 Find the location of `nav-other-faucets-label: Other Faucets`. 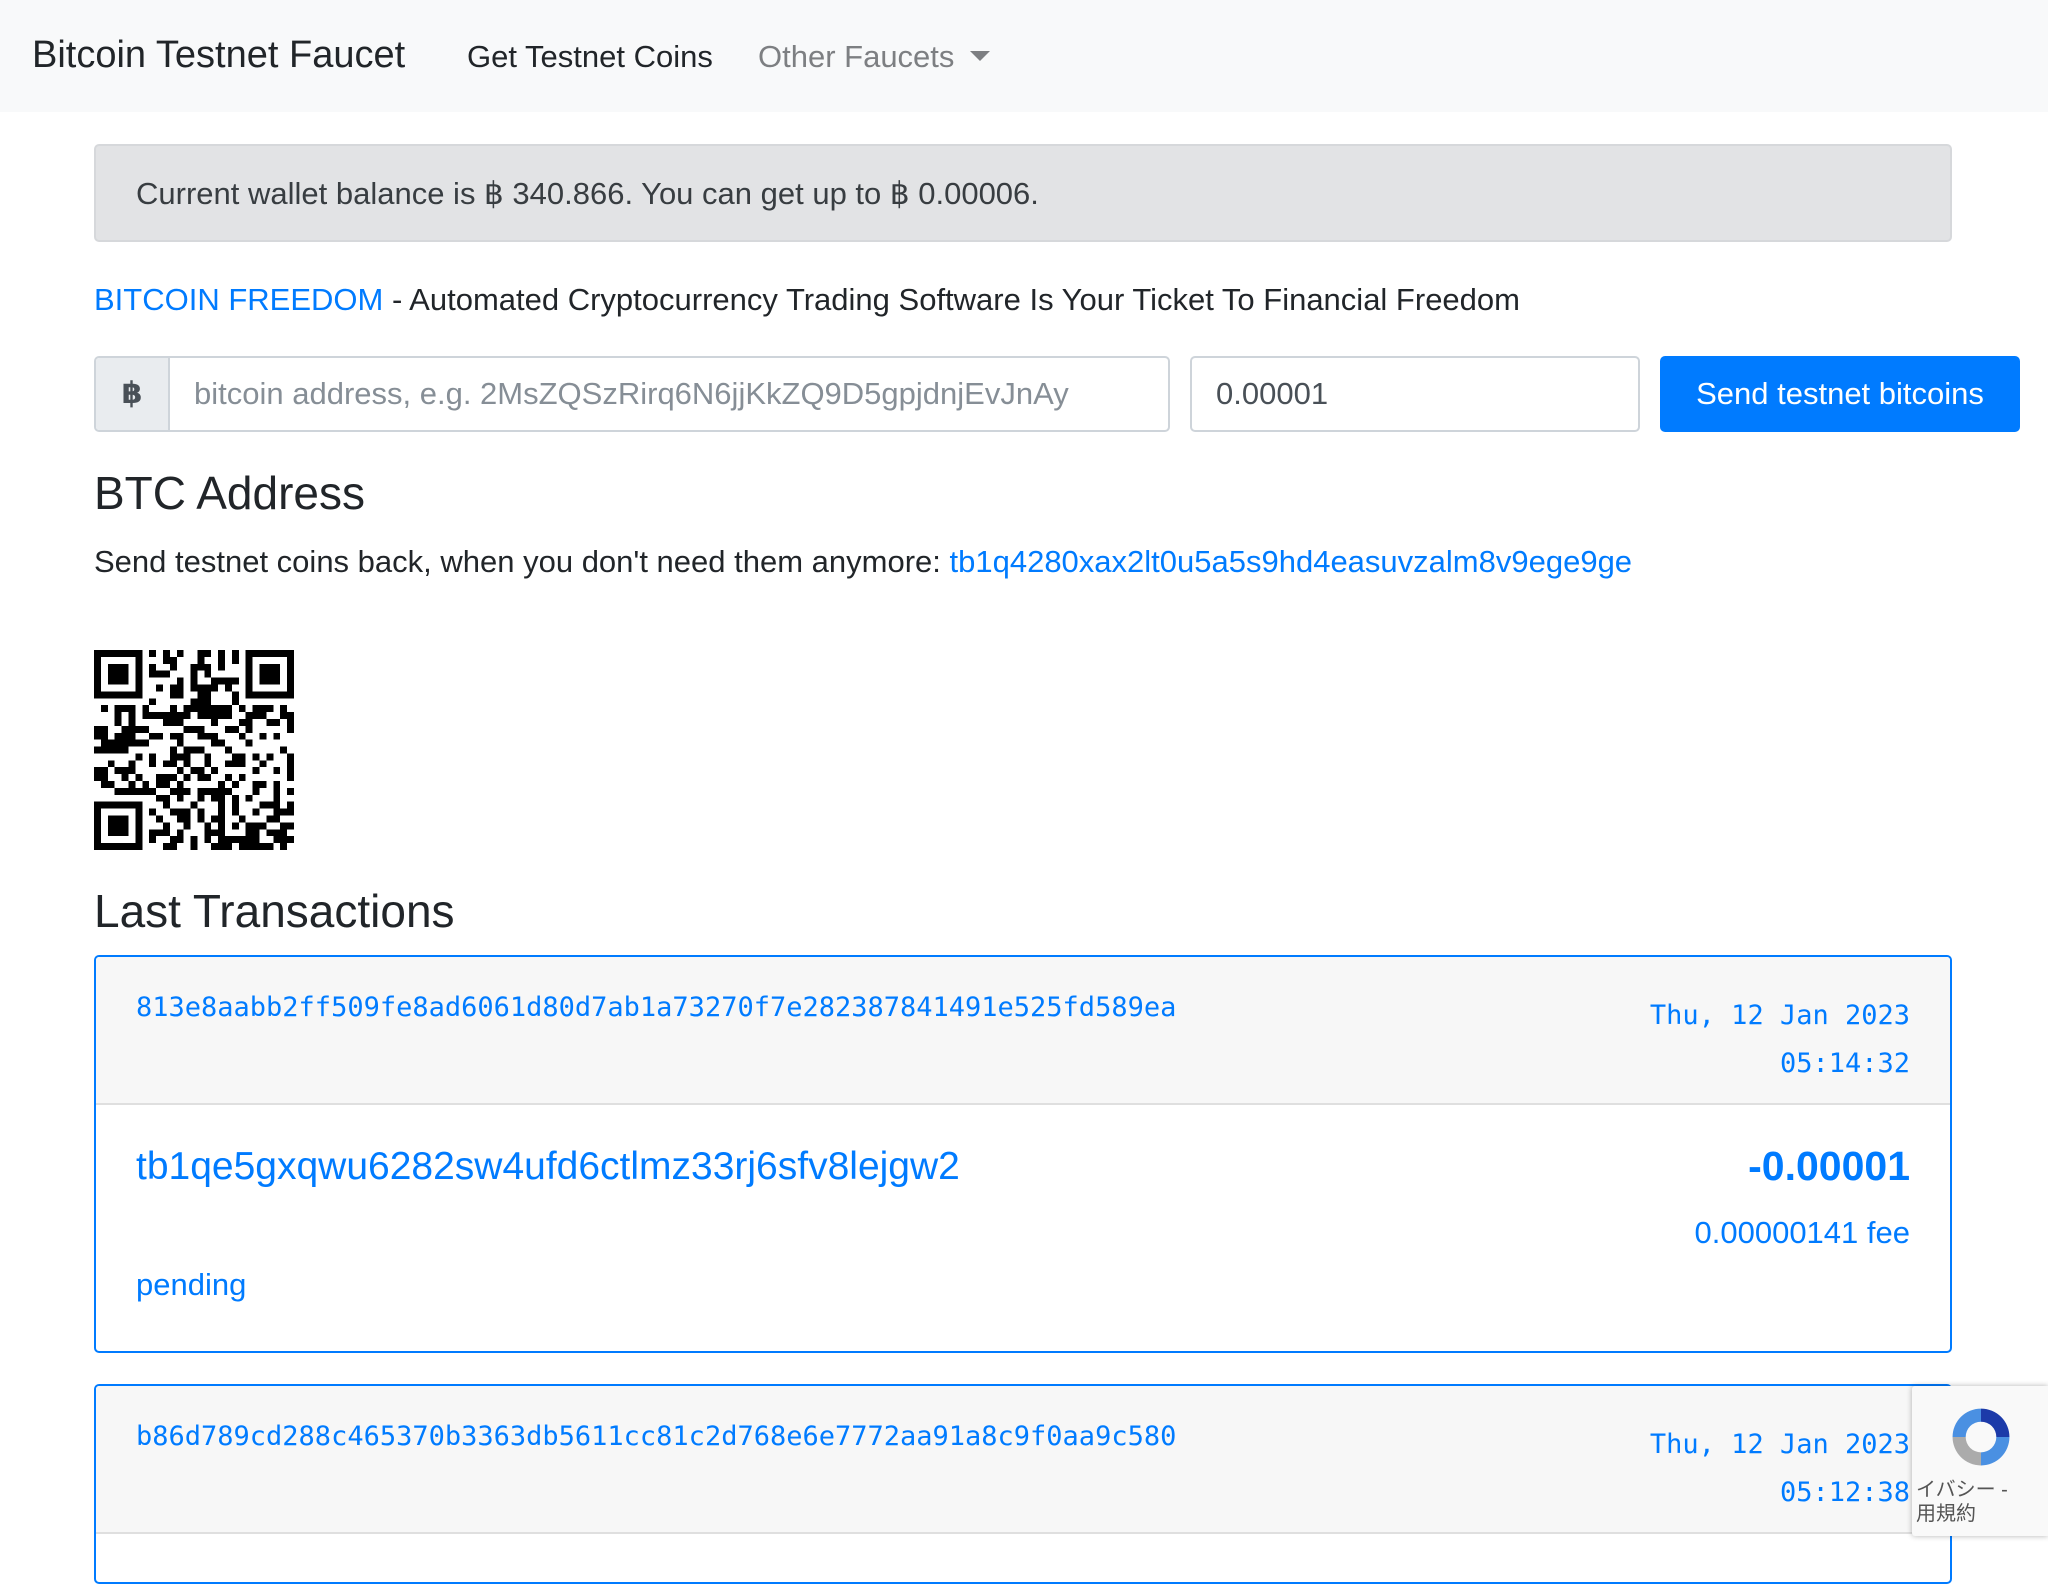

nav-other-faucets-label: Other Faucets is located at coordinates (856, 56).